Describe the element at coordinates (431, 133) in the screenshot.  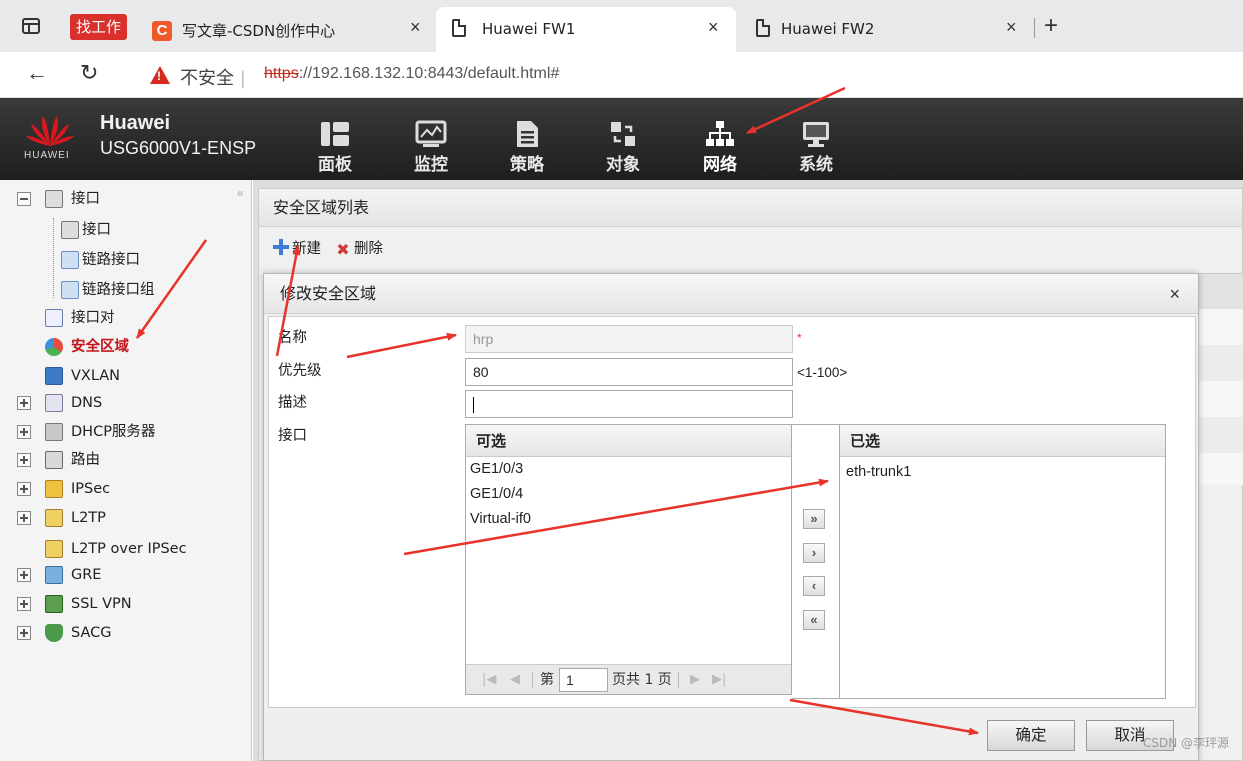
I see `monitor-icon` at that location.